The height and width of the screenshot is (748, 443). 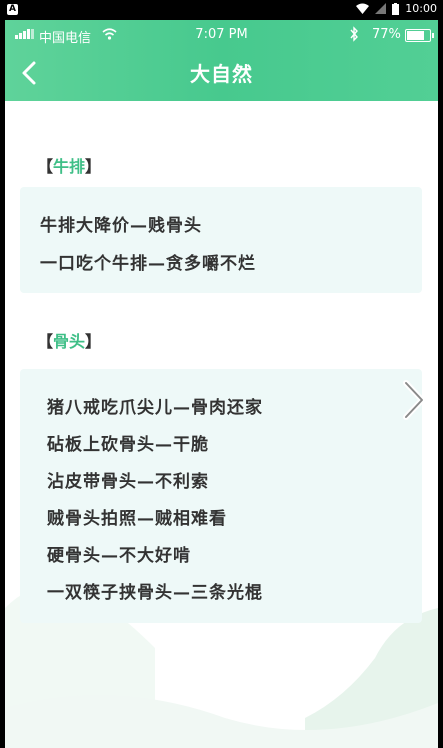 I want to click on inner-status-bar: 中国电信 7:07 PM 77%, so click(x=221, y=36).